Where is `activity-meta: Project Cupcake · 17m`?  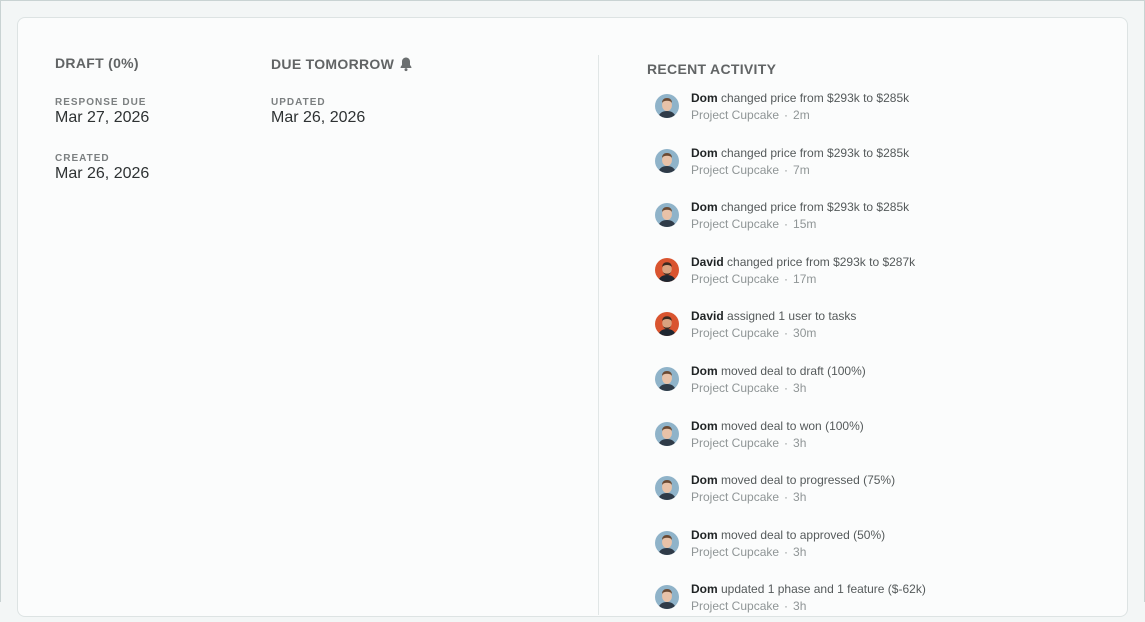
activity-meta: Project Cupcake · 17m is located at coordinates (753, 279).